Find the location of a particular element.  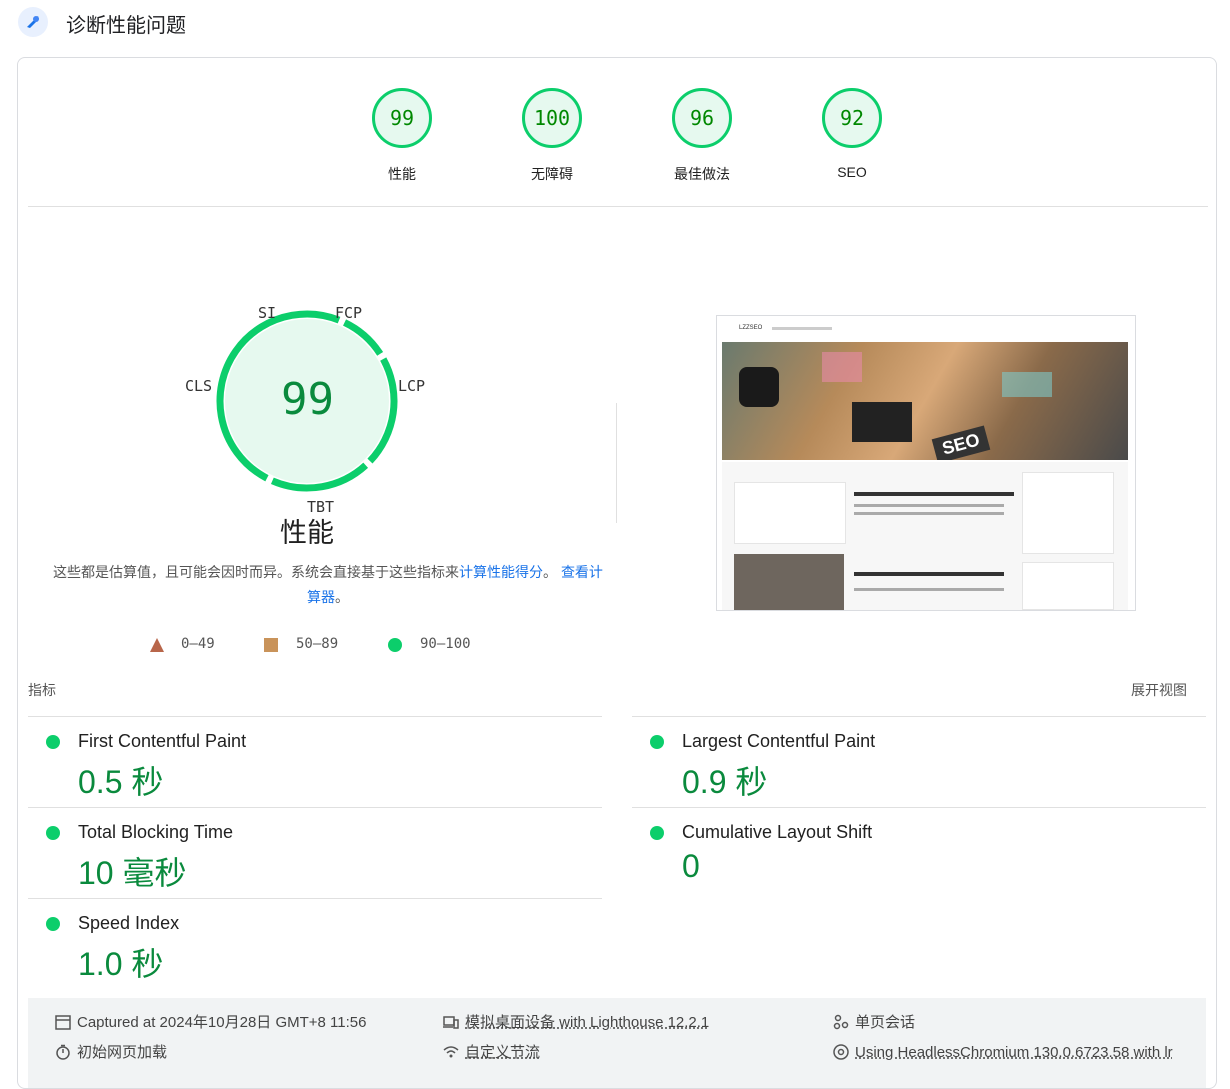

metric-tbt: Total Blocking Time 10 毫秒 is located at coordinates (315, 852).